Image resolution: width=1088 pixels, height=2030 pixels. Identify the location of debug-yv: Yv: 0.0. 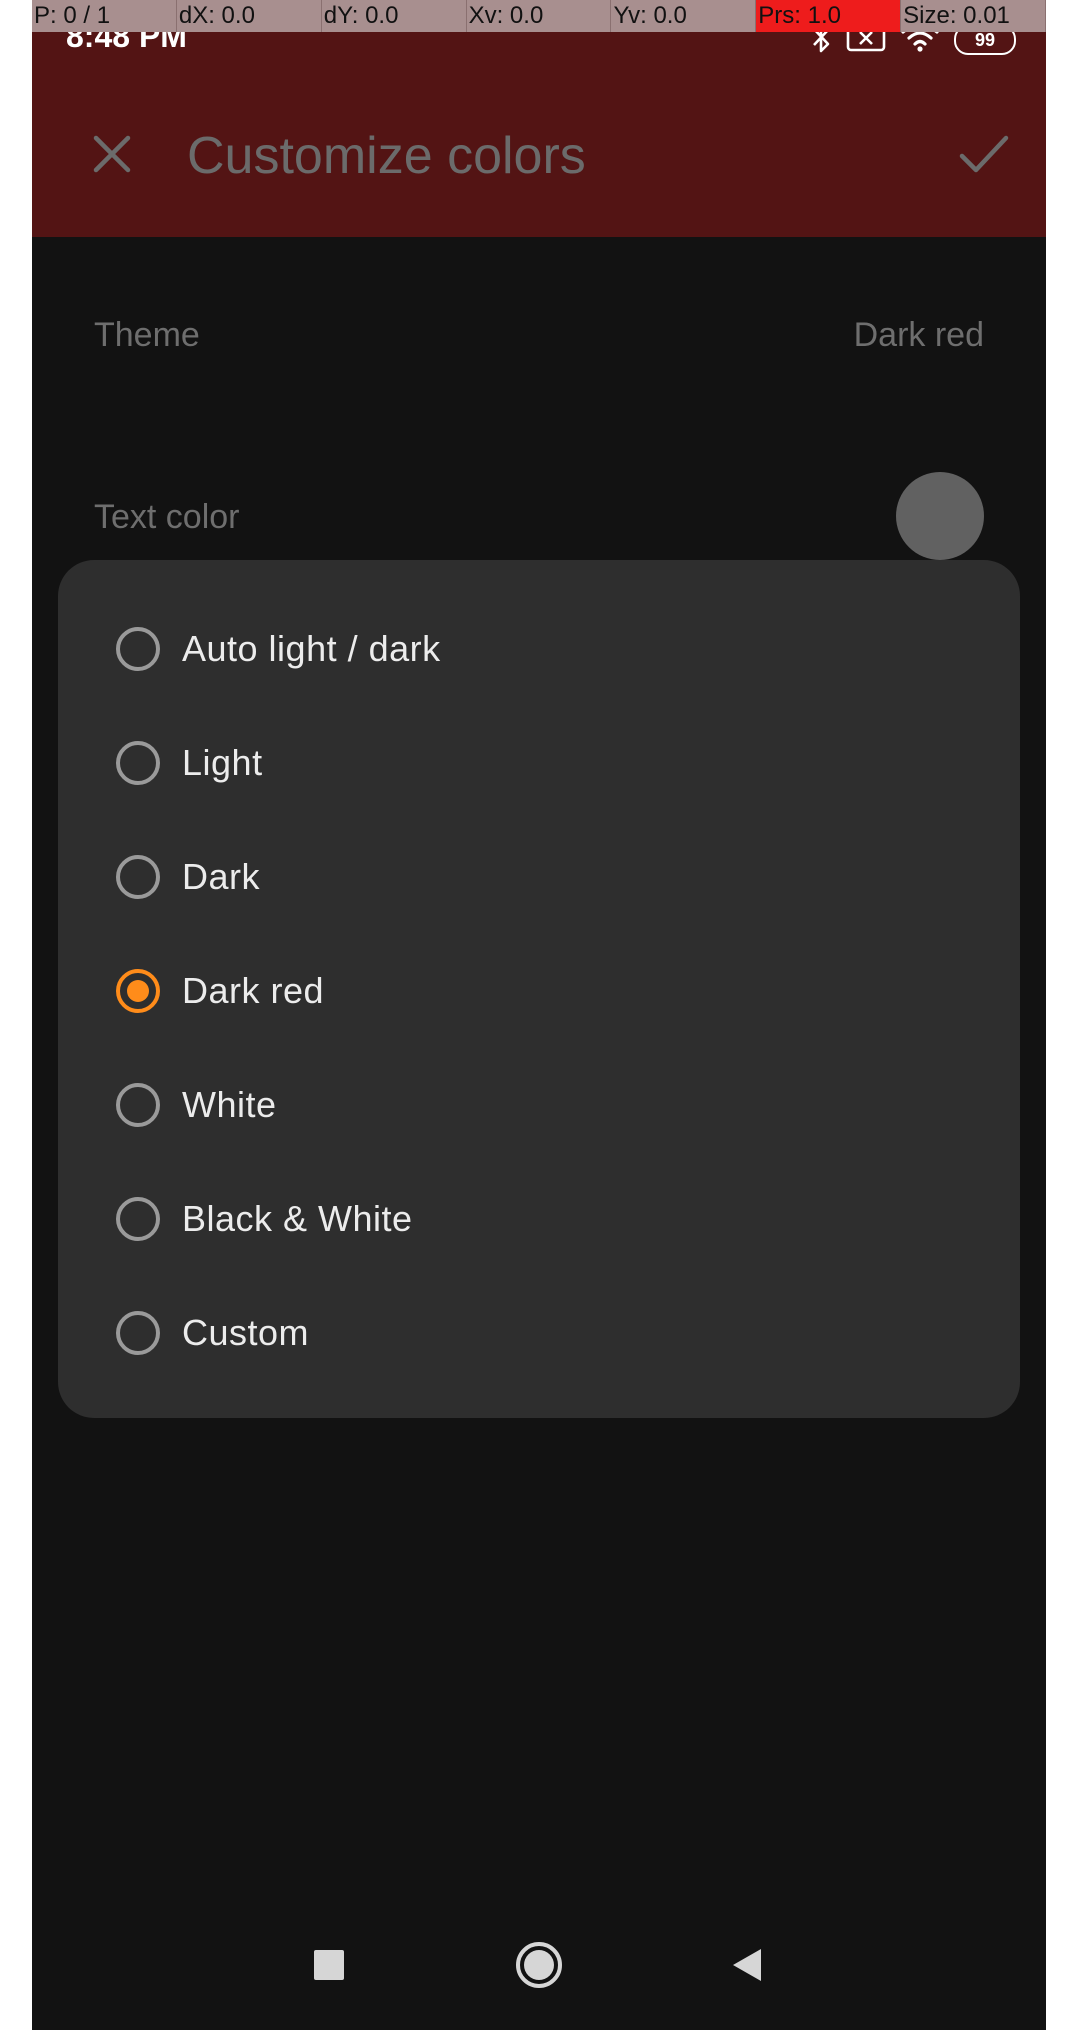
(684, 16).